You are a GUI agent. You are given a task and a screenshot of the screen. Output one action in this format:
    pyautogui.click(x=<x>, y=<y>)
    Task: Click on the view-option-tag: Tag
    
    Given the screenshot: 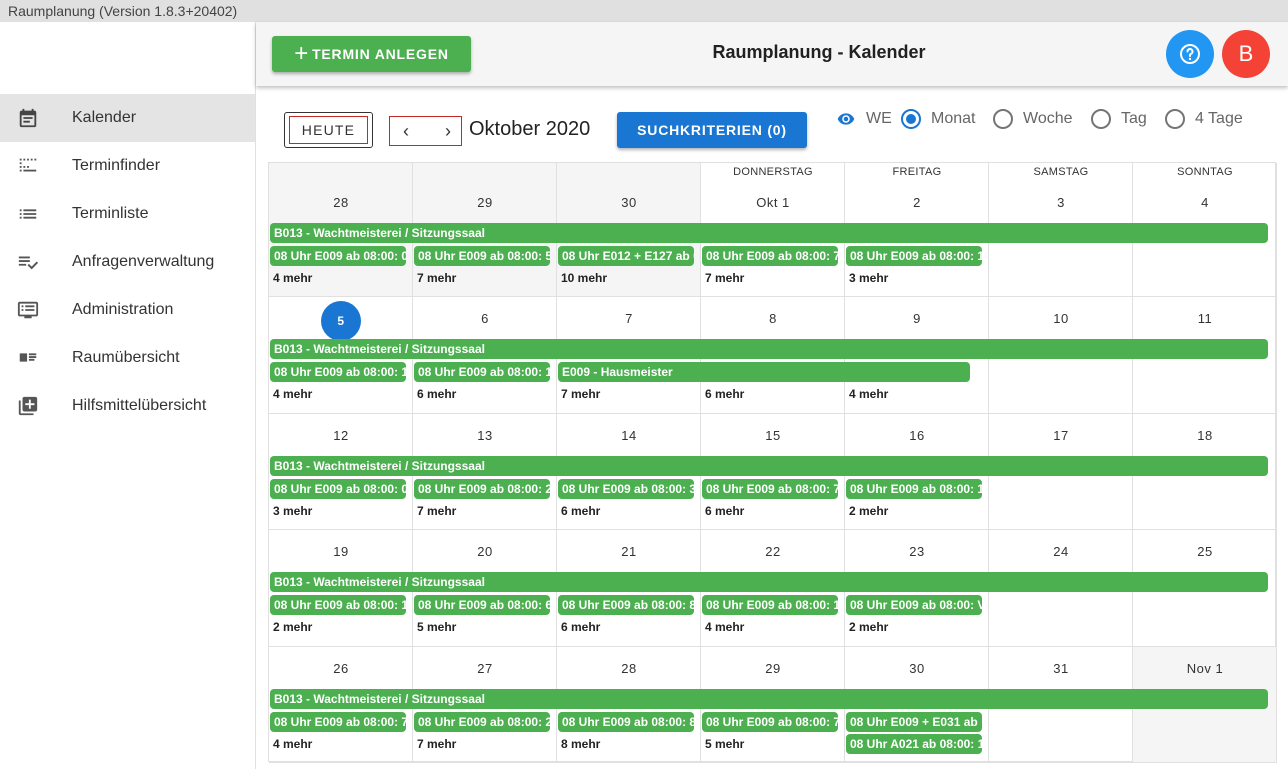 What is the action you would take?
    pyautogui.click(x=1119, y=119)
    